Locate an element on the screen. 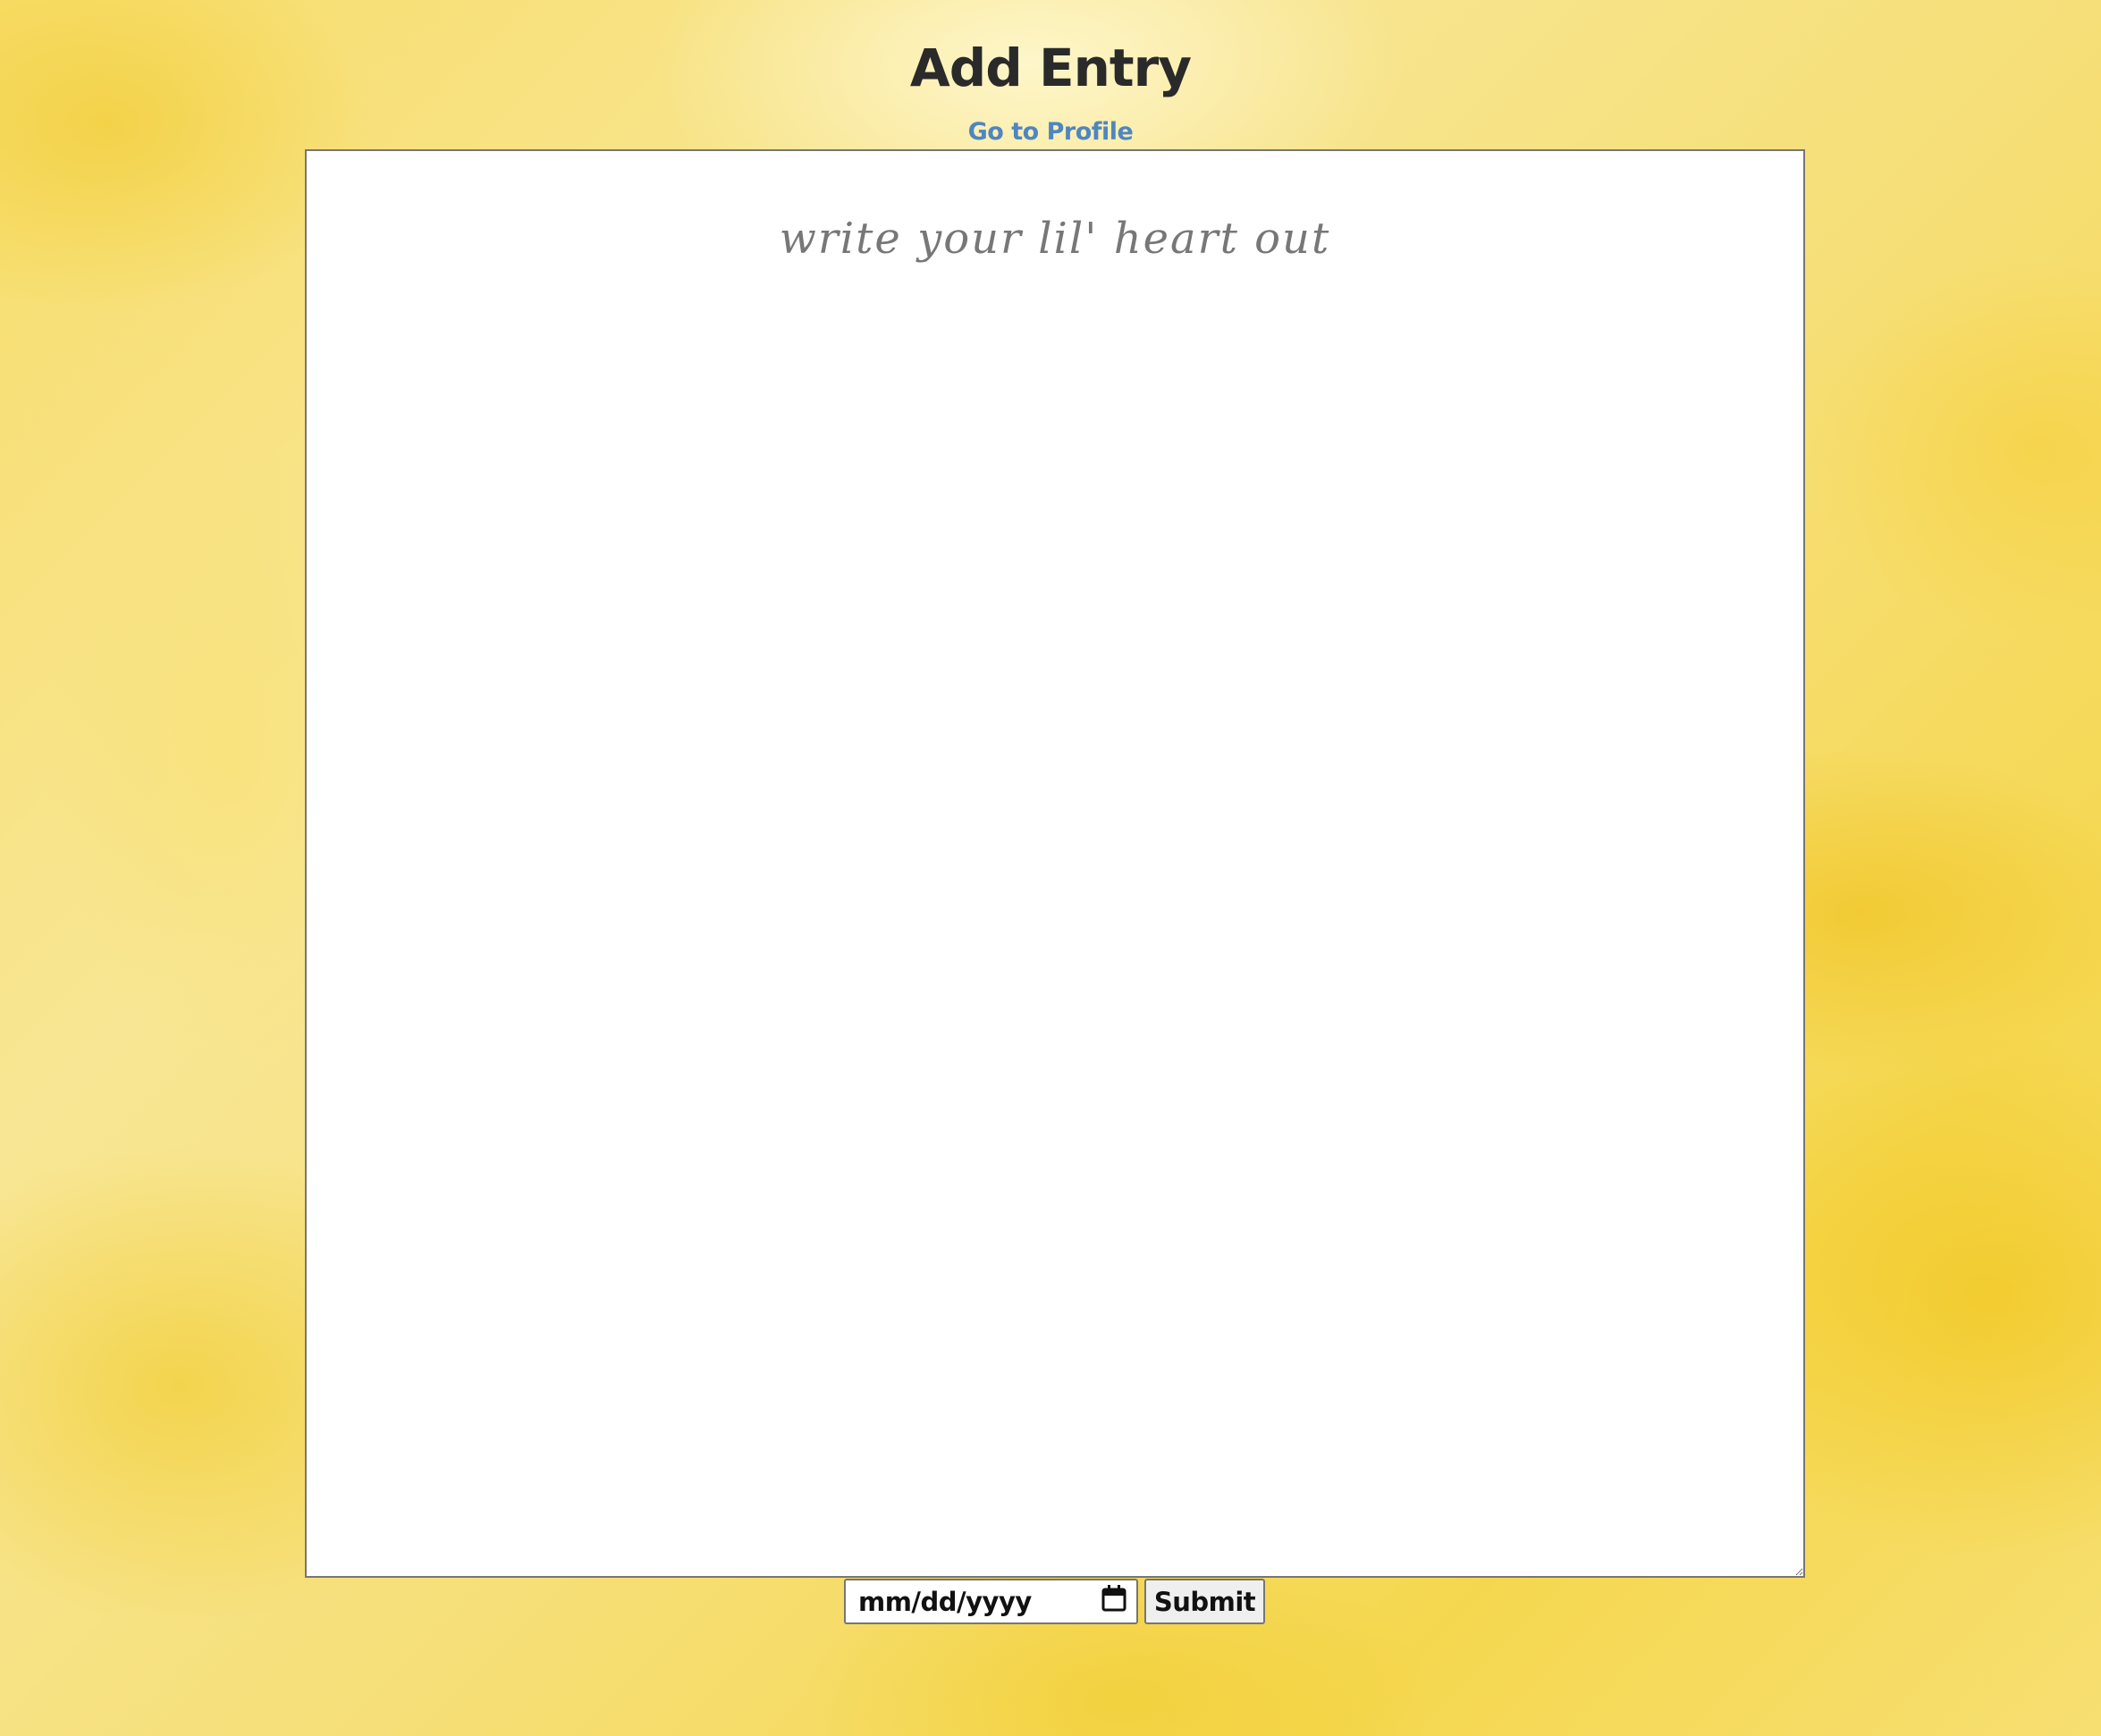  page-title: Add Entry is located at coordinates (1050, 68).